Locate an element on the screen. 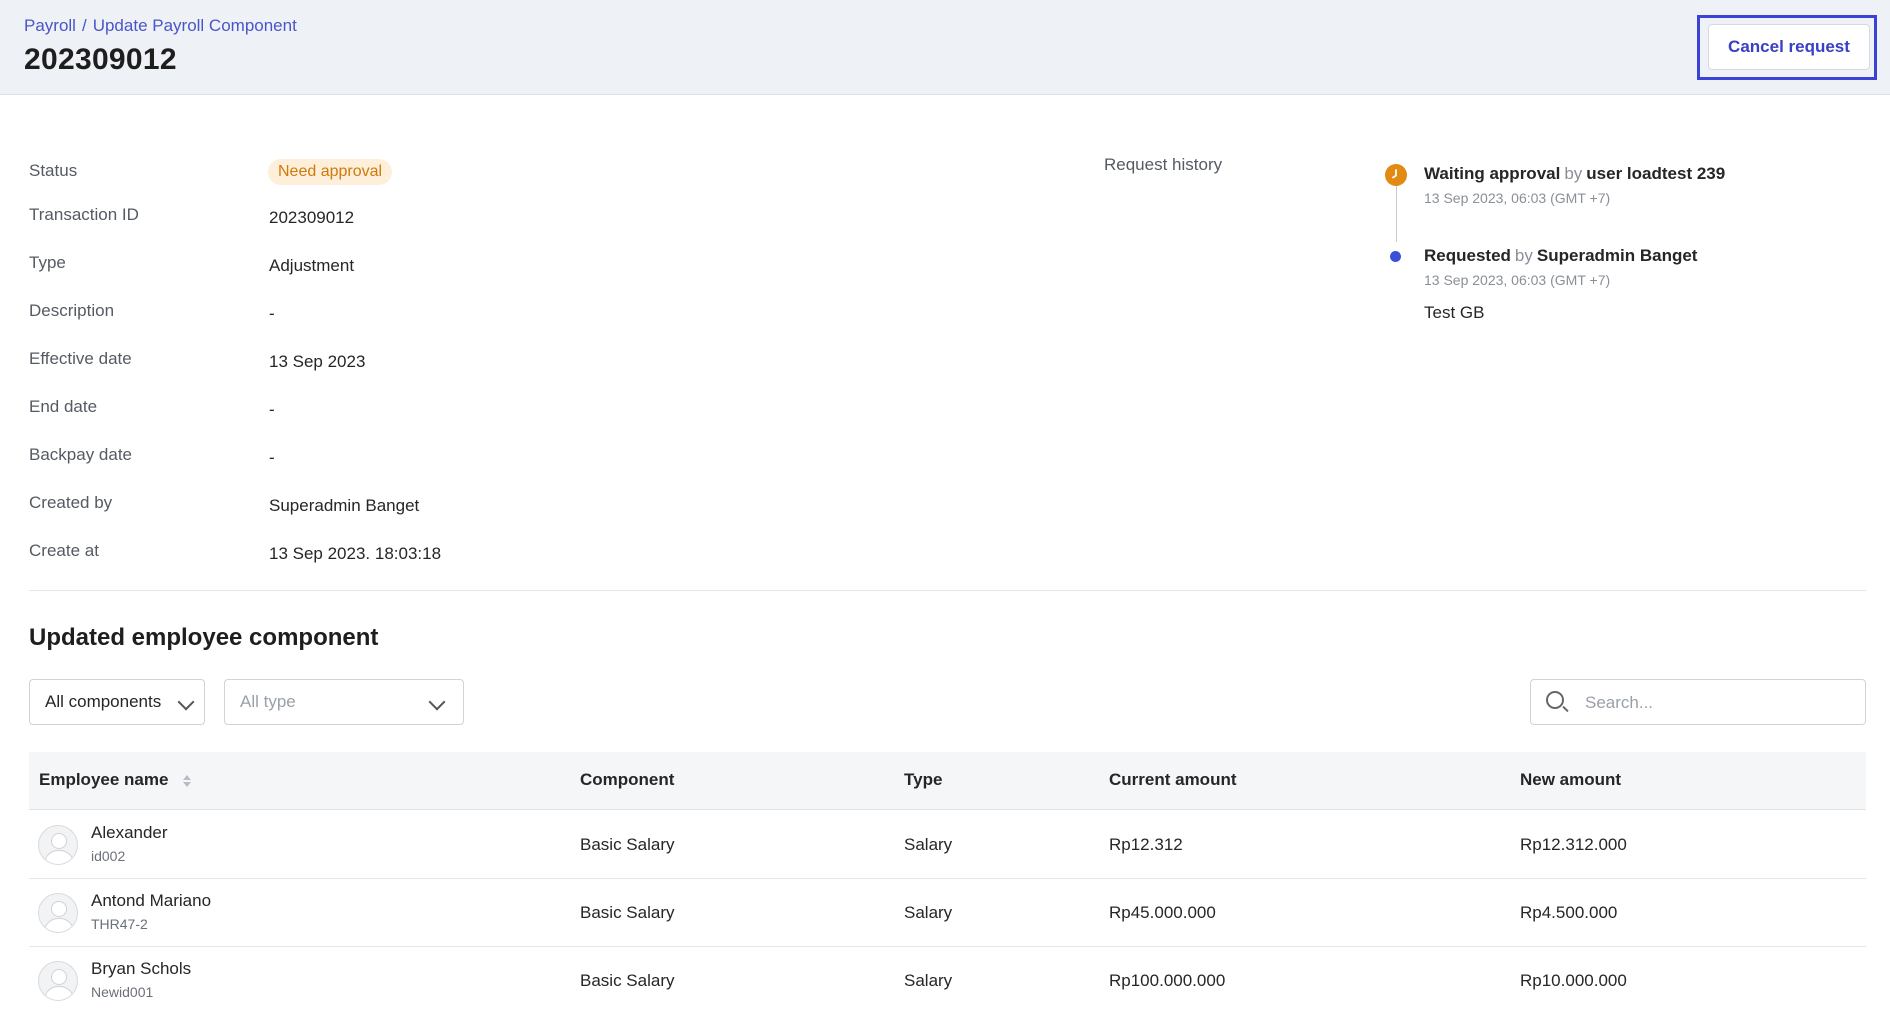 This screenshot has width=1890, height=1014. event-user: user loadtest 239 is located at coordinates (1656, 173).